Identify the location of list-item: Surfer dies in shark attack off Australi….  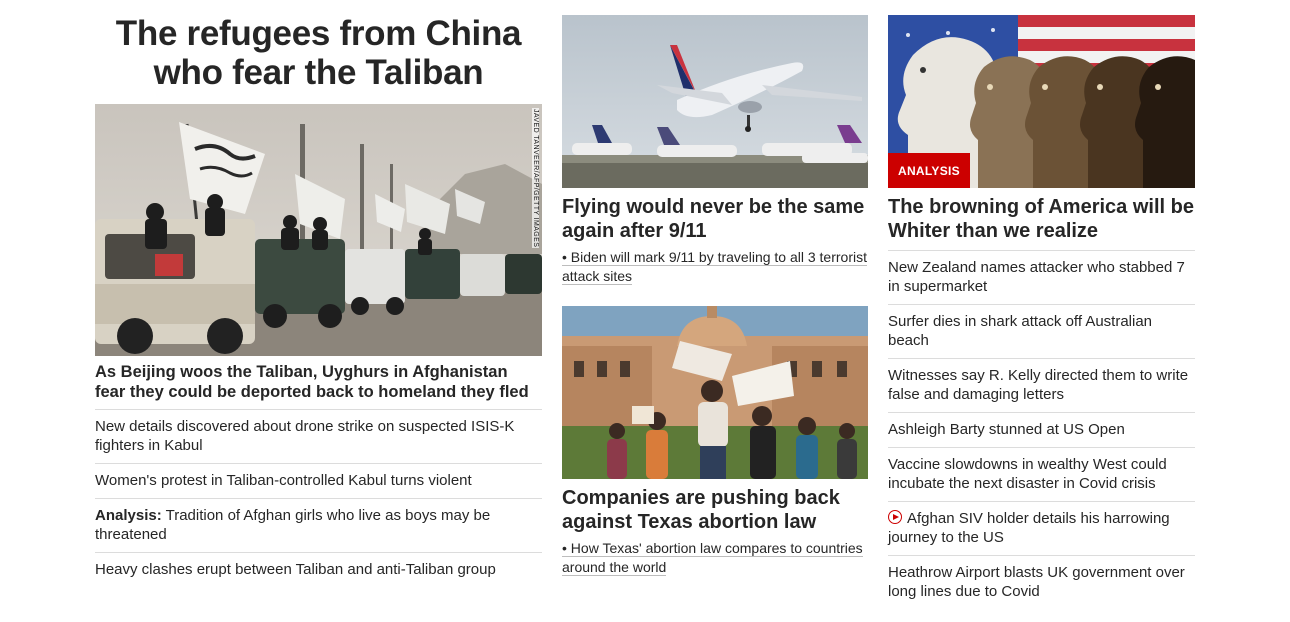
(1041, 331).